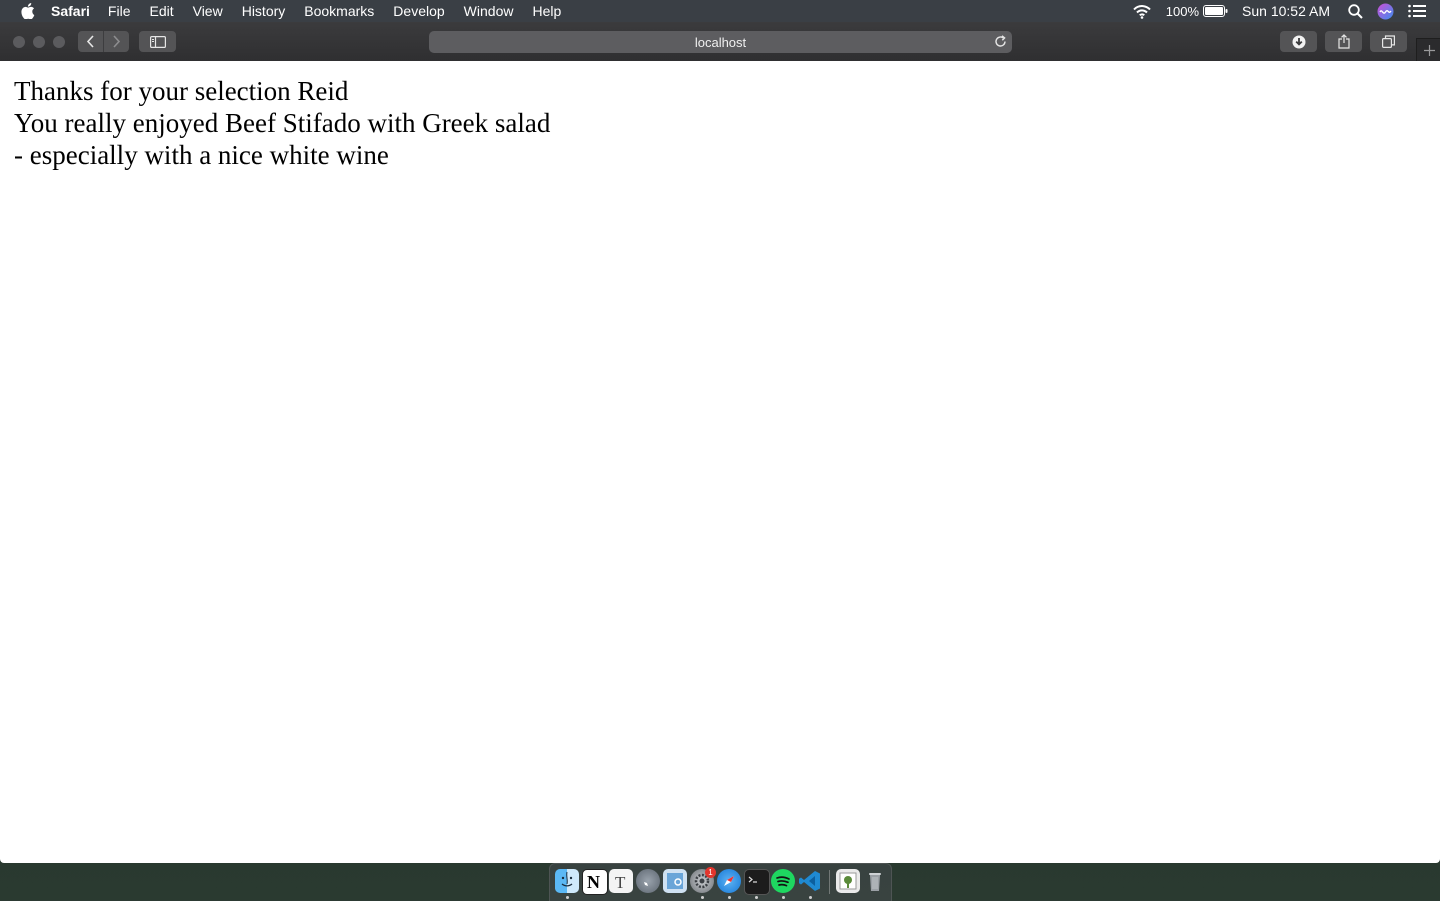 The image size is (1440, 901). I want to click on dock: N T 1, so click(720, 882).